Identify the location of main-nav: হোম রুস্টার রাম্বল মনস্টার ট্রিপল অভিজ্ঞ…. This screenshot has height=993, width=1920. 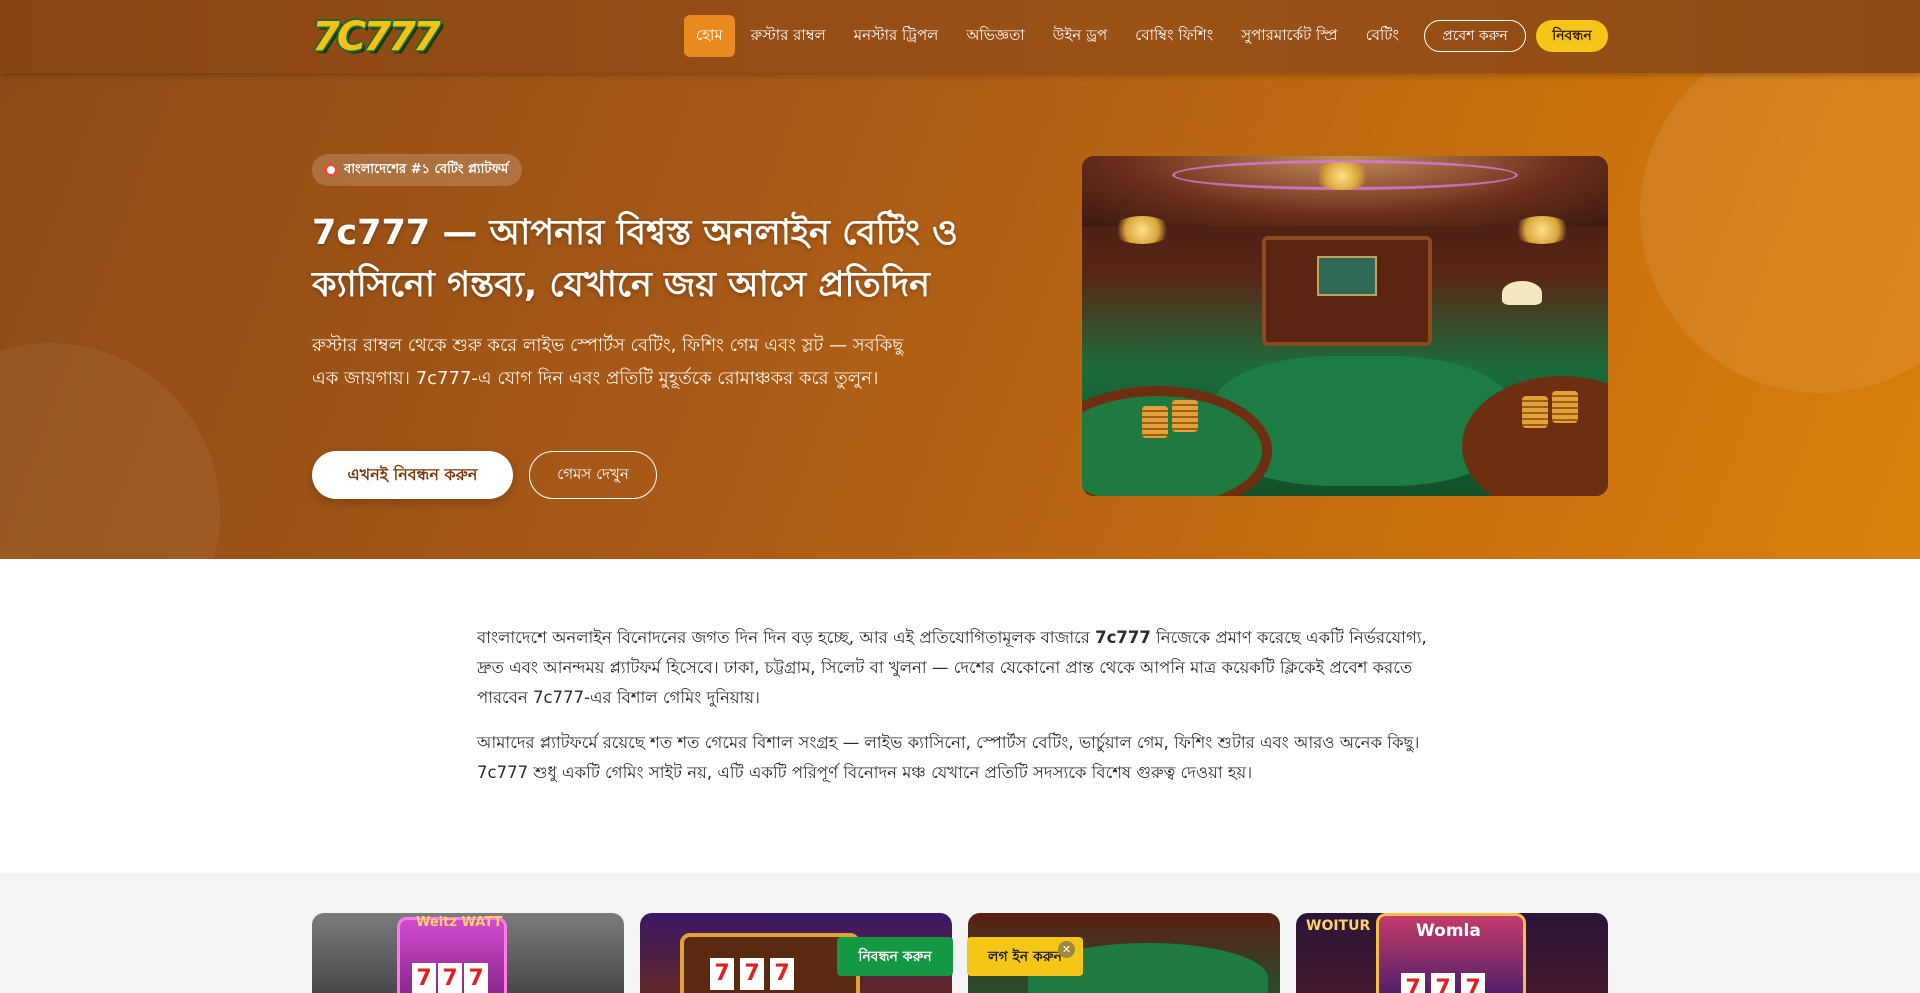
(1049, 36).